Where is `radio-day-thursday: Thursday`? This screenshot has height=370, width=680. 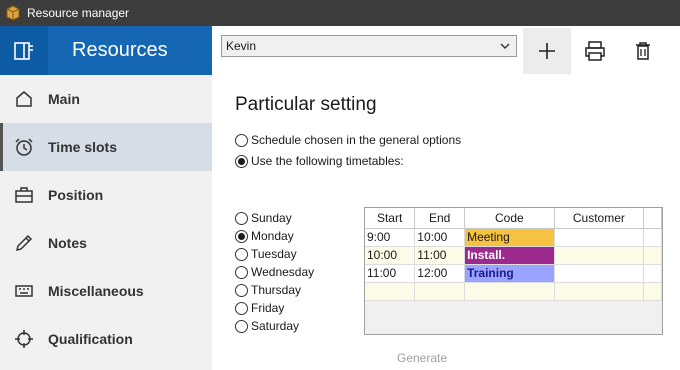 radio-day-thursday: Thursday is located at coordinates (268, 290).